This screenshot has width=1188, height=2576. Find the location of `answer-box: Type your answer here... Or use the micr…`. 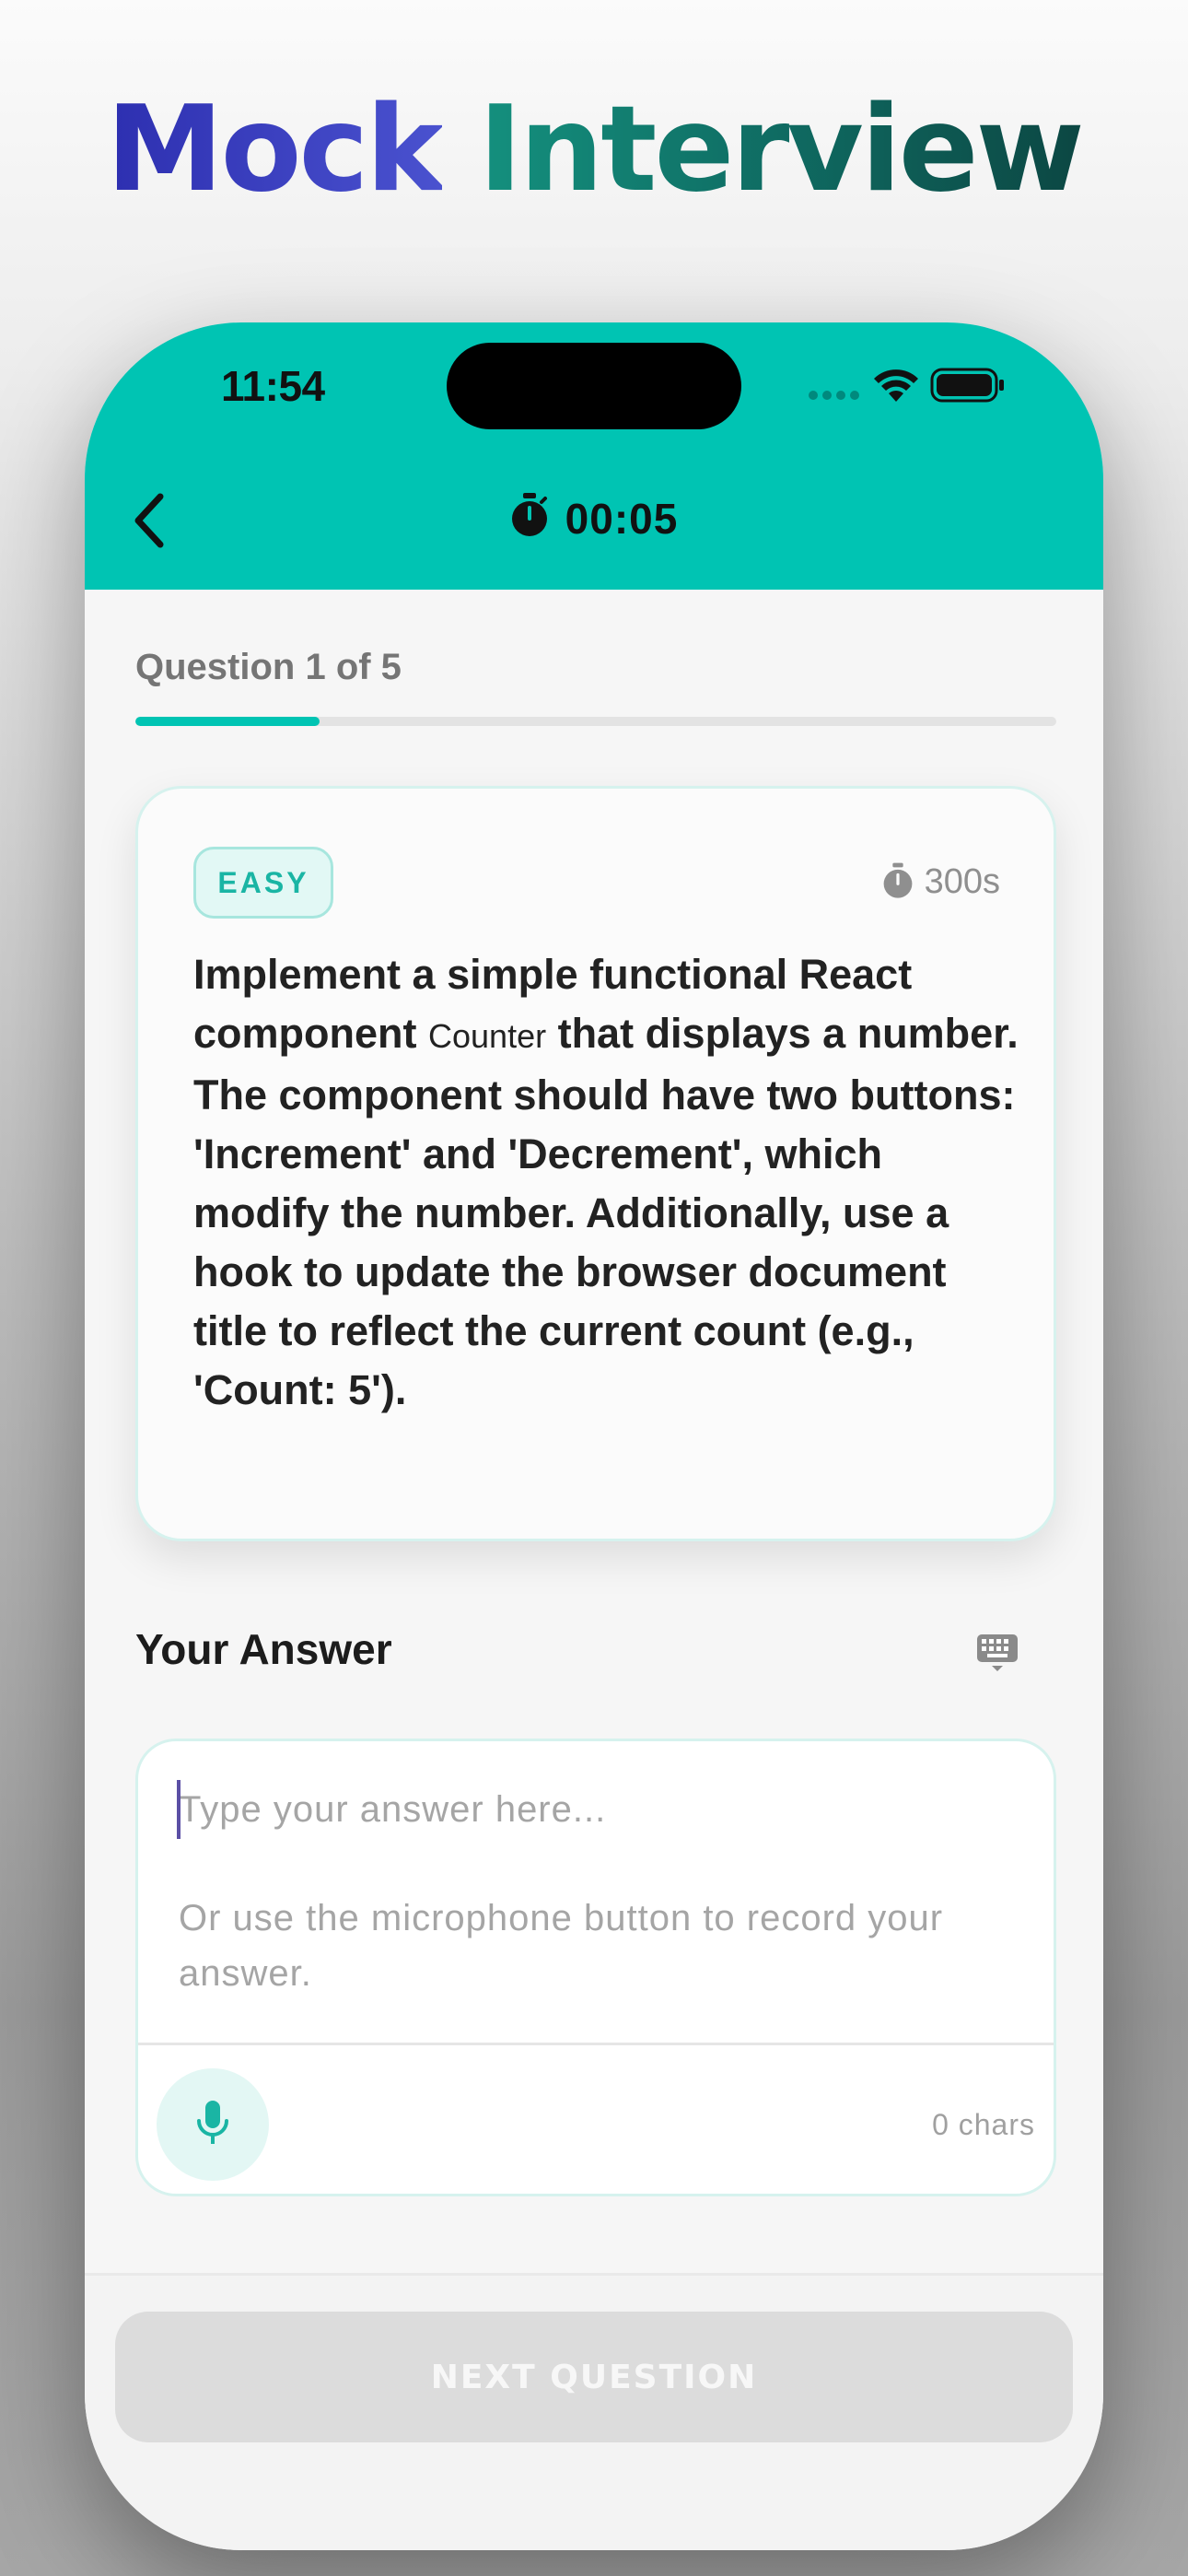

answer-box: Type your answer here... Or use the micr… is located at coordinates (595, 1967).